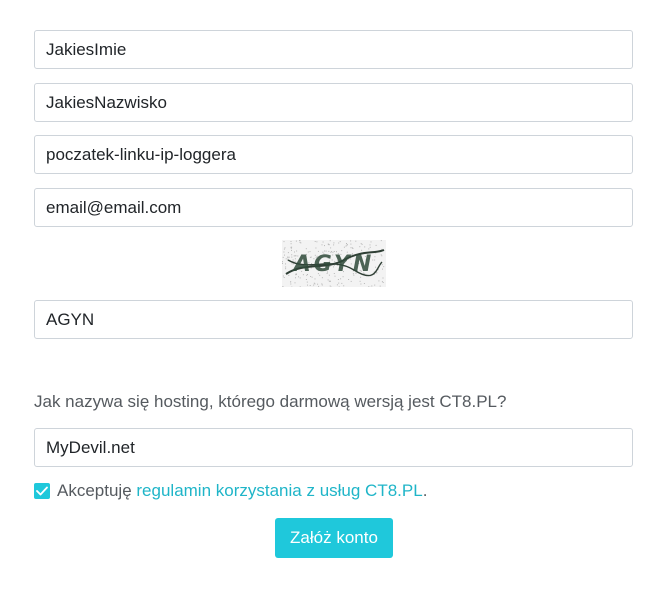  I want to click on captcha-image: AGYN, so click(334, 263).